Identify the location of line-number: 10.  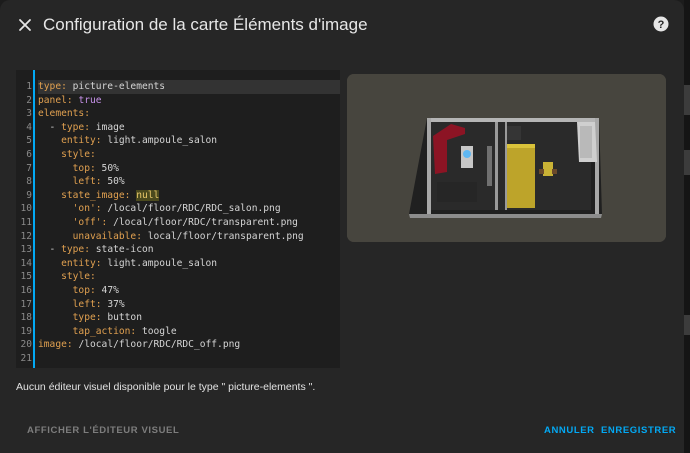
(26, 209).